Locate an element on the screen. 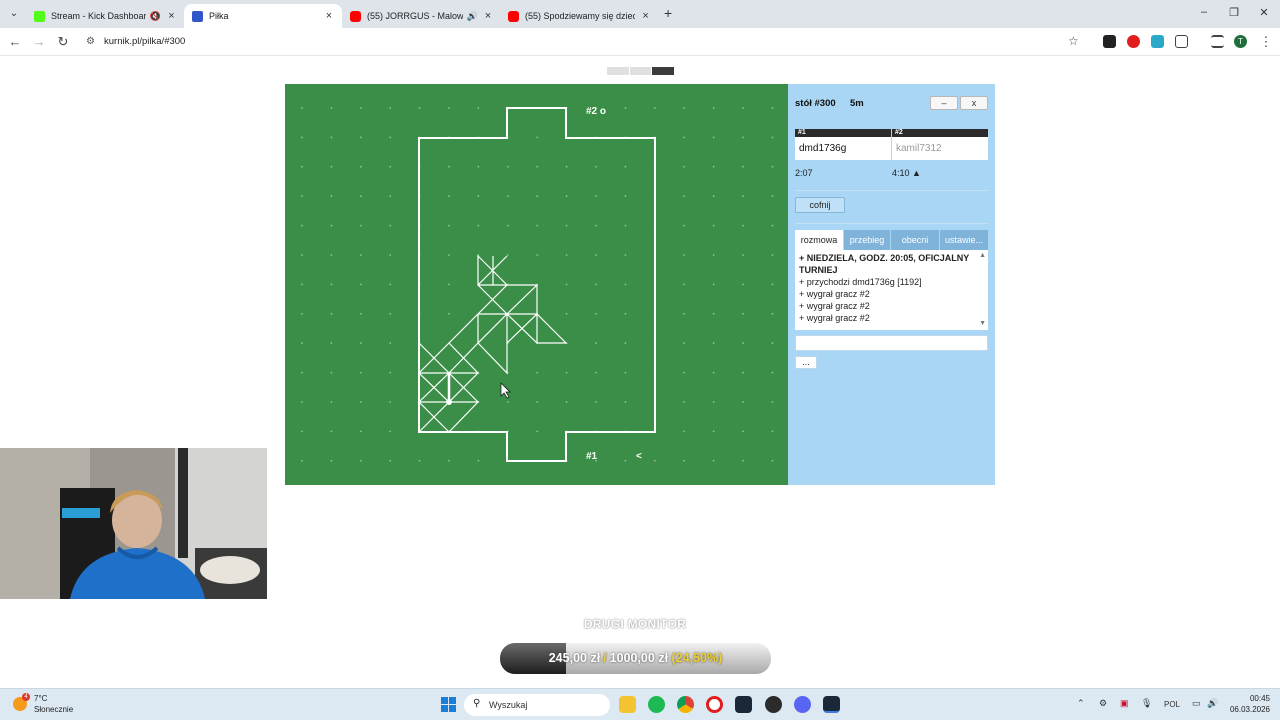 The height and width of the screenshot is (720, 1280). obs-icon is located at coordinates (773, 704).